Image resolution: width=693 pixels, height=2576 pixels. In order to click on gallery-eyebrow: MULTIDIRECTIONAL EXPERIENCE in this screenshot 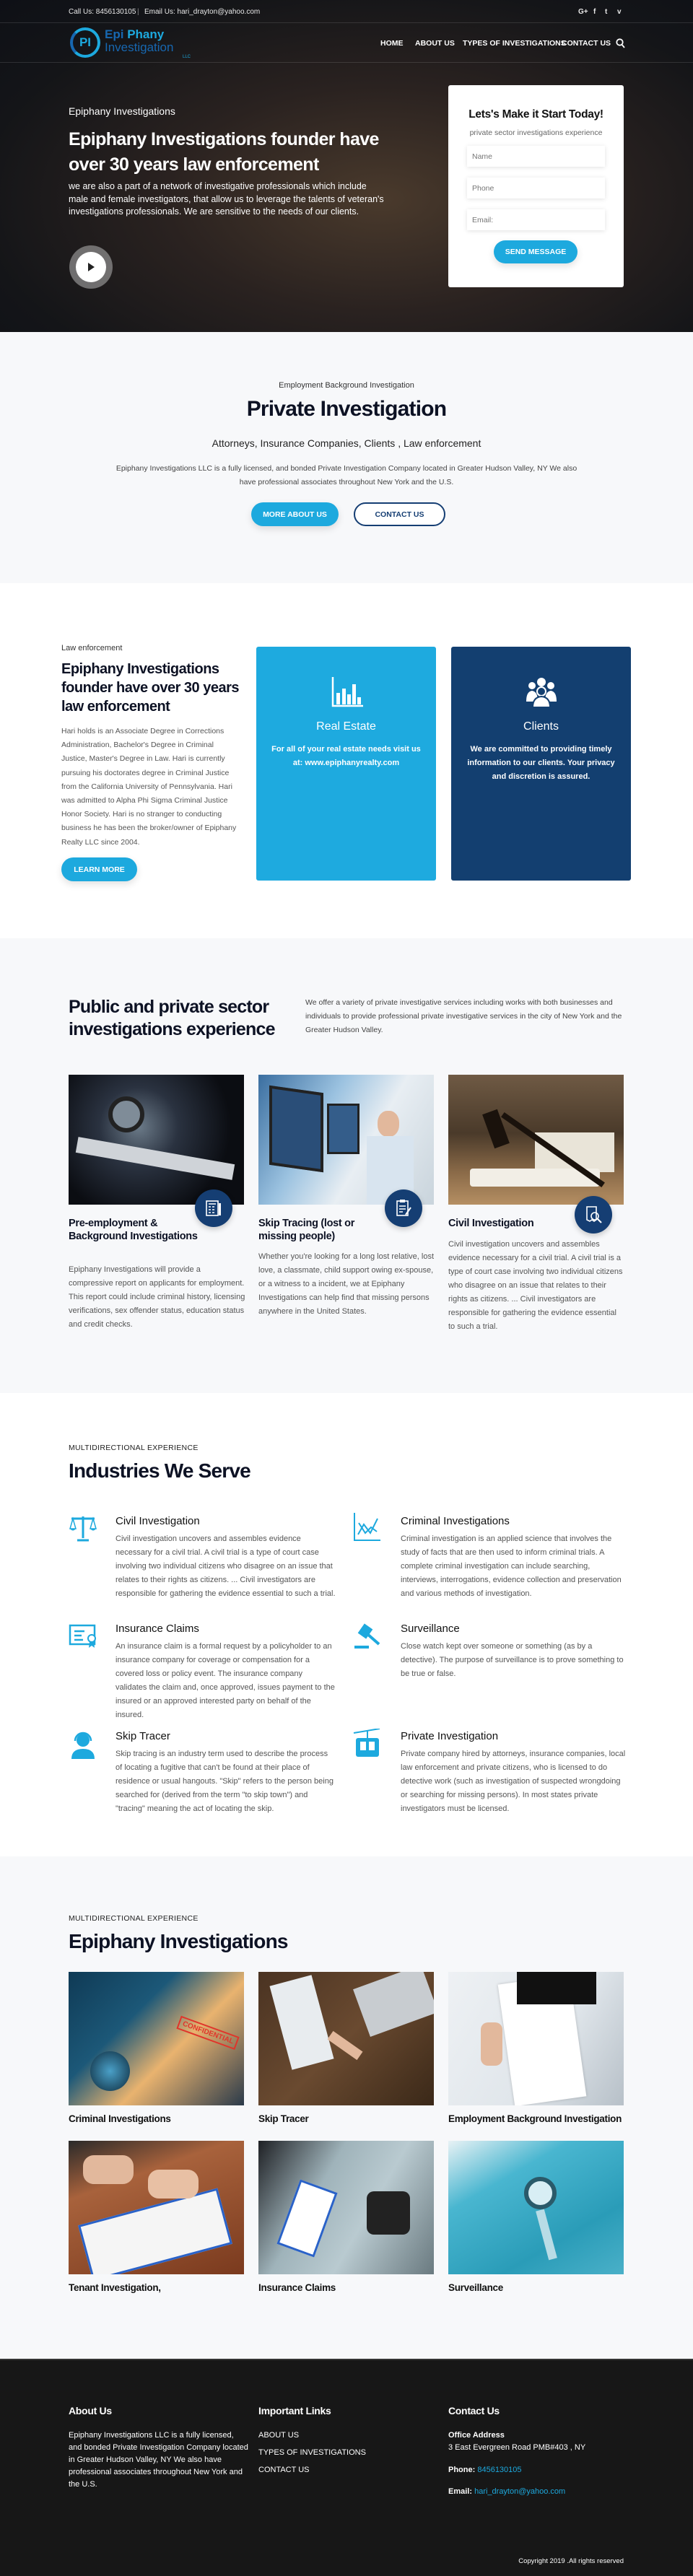, I will do `click(134, 1918)`.